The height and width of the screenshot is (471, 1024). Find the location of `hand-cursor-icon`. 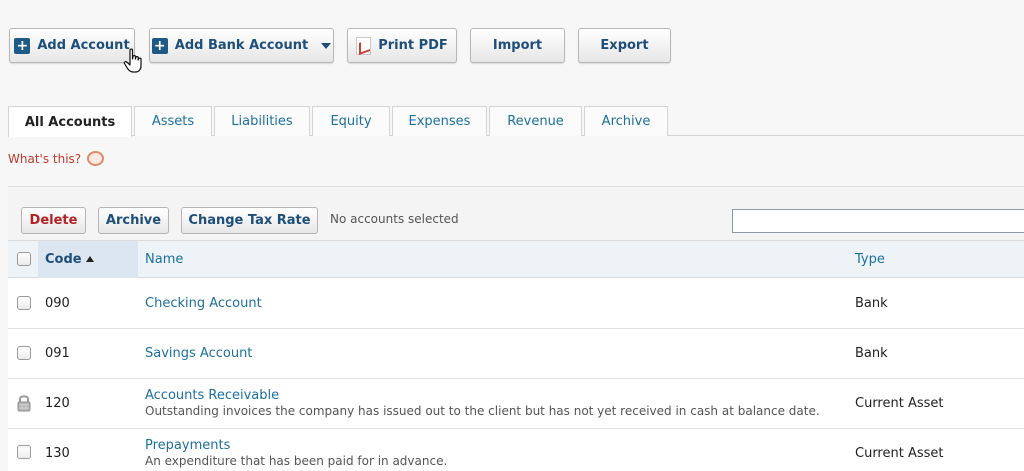

hand-cursor-icon is located at coordinates (132, 60).